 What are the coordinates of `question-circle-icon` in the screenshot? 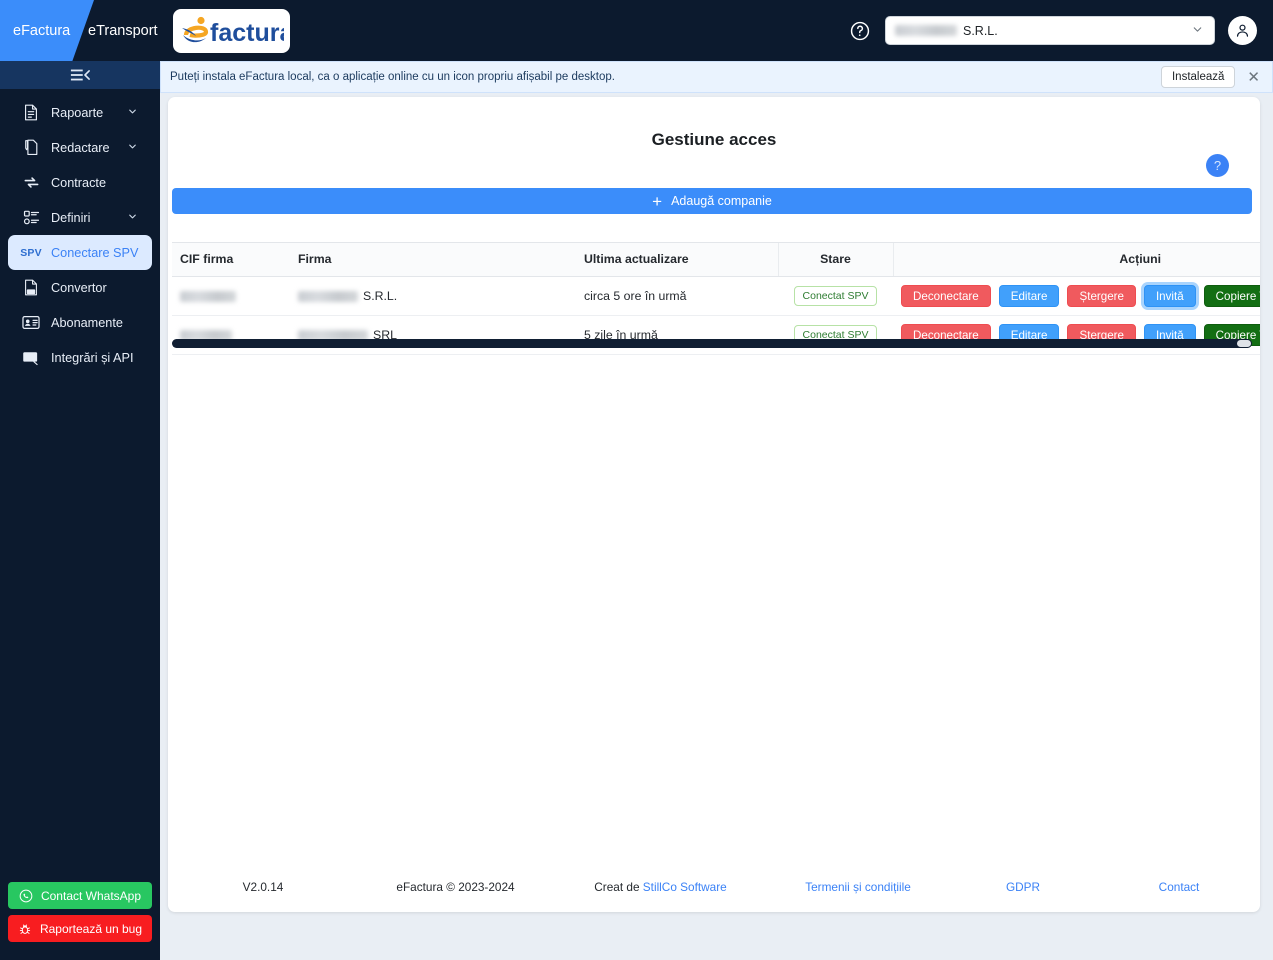 It's located at (860, 31).